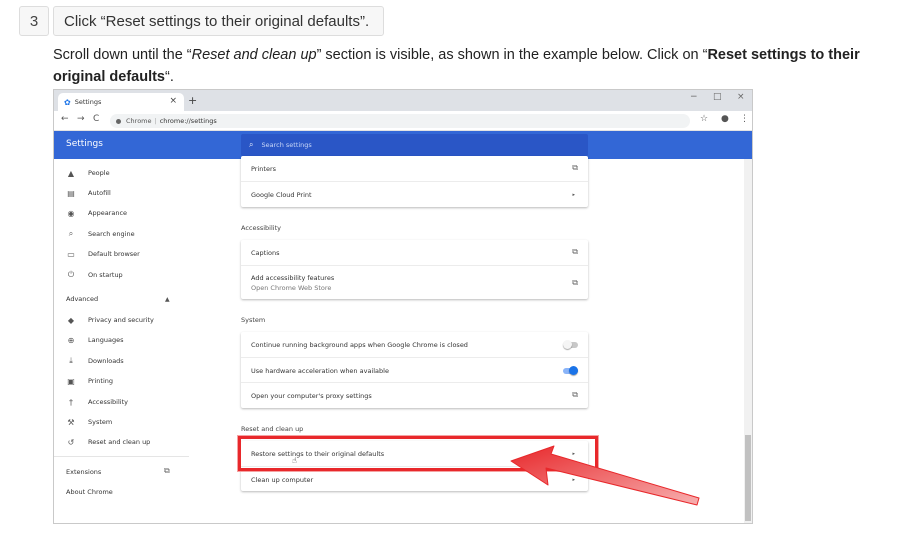  I want to click on printing-card: Printers ⧉ Google Cloud Print ▸, so click(414, 181).